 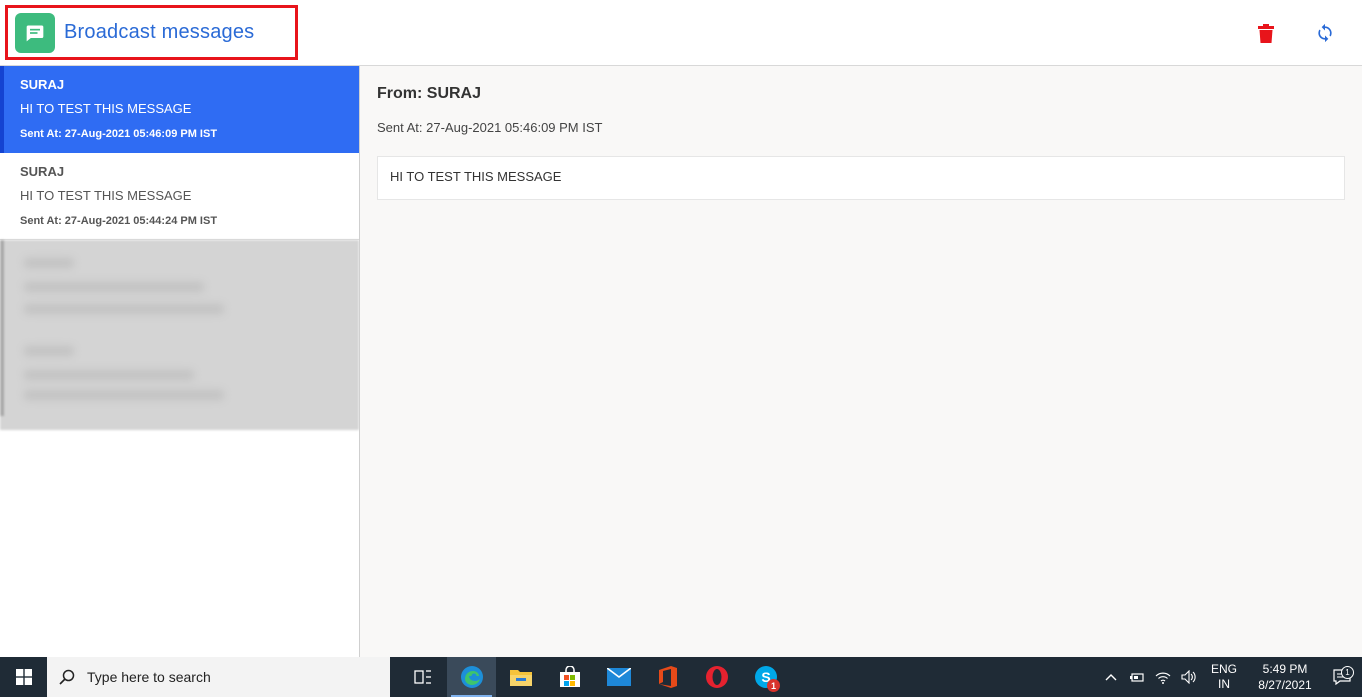 I want to click on clock: 5:49 PM 8/27/2021, so click(x=1285, y=677).